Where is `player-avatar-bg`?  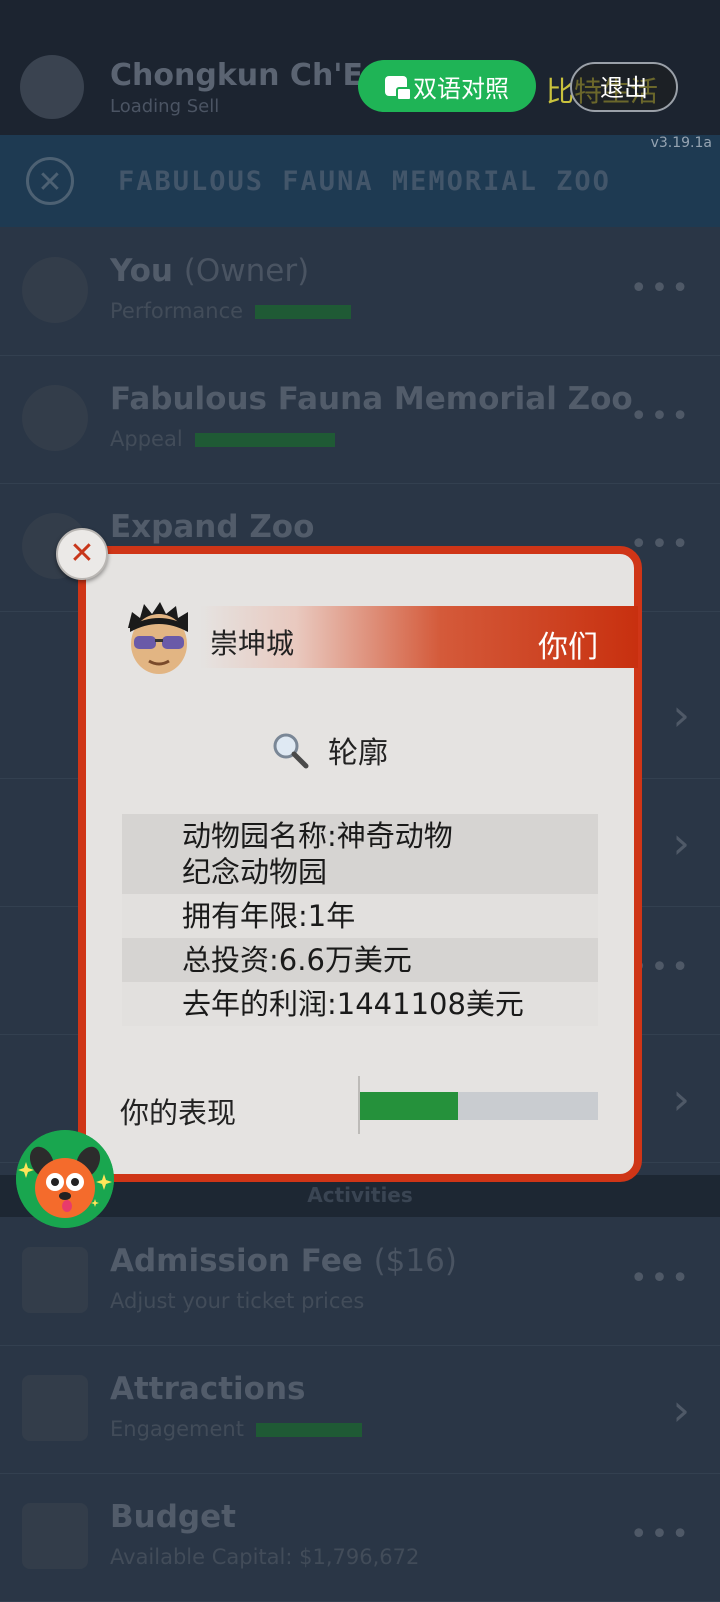
player-avatar-bg is located at coordinates (52, 87).